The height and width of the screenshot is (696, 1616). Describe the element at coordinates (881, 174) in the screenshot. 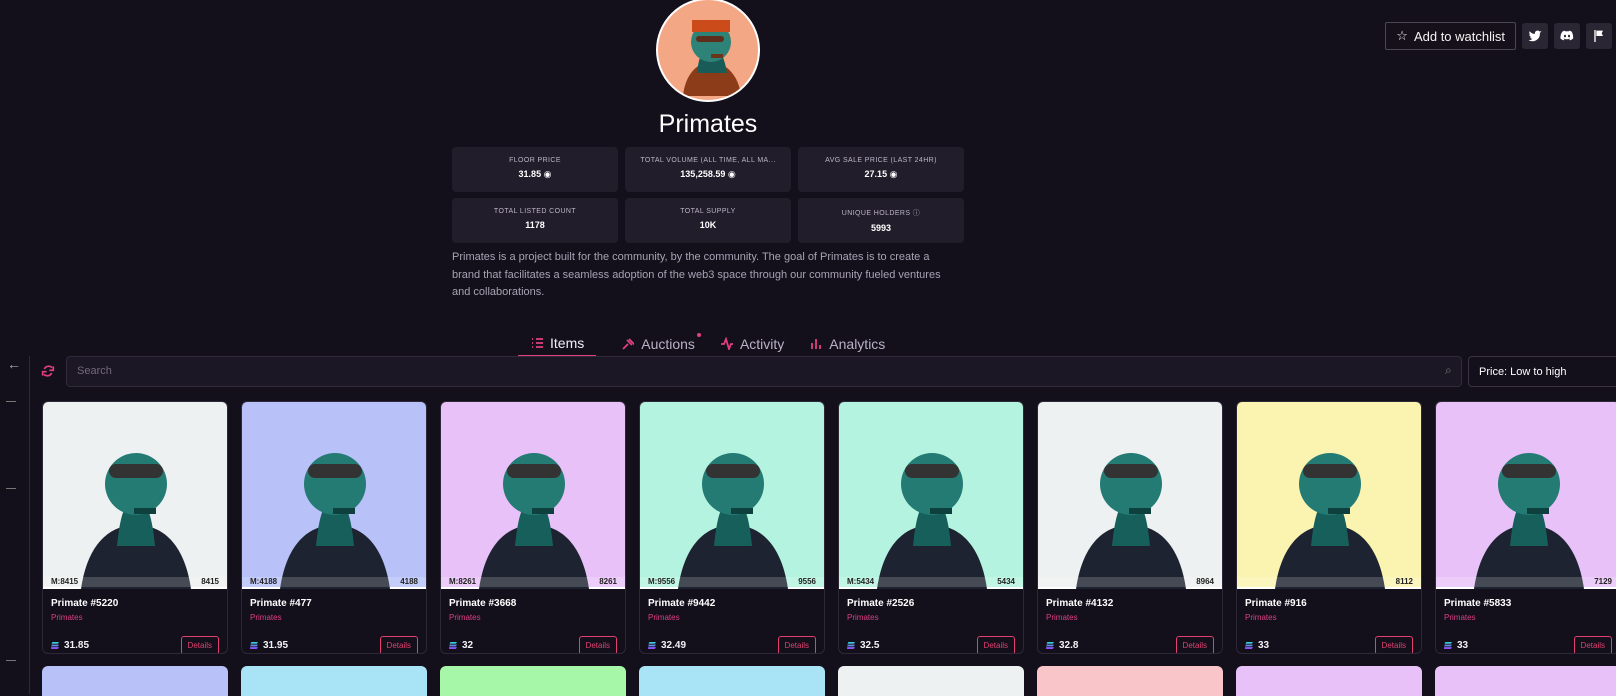

I see `avg-sale-value: 27.15 ◉` at that location.